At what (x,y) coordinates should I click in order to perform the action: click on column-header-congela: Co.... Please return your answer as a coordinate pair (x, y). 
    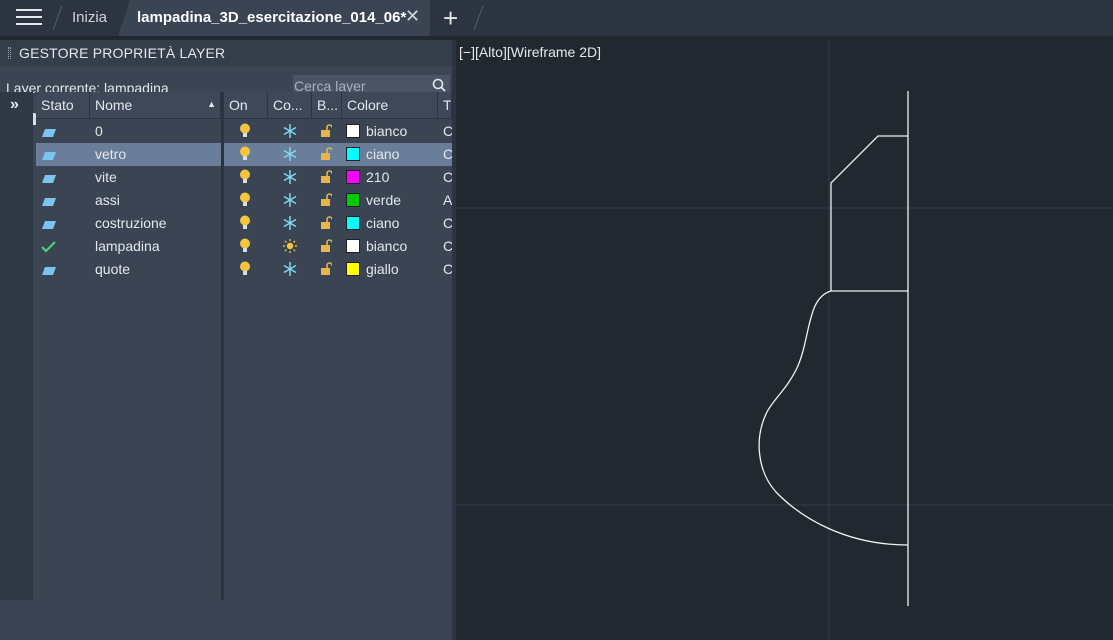
    Looking at the image, I should click on (290, 105).